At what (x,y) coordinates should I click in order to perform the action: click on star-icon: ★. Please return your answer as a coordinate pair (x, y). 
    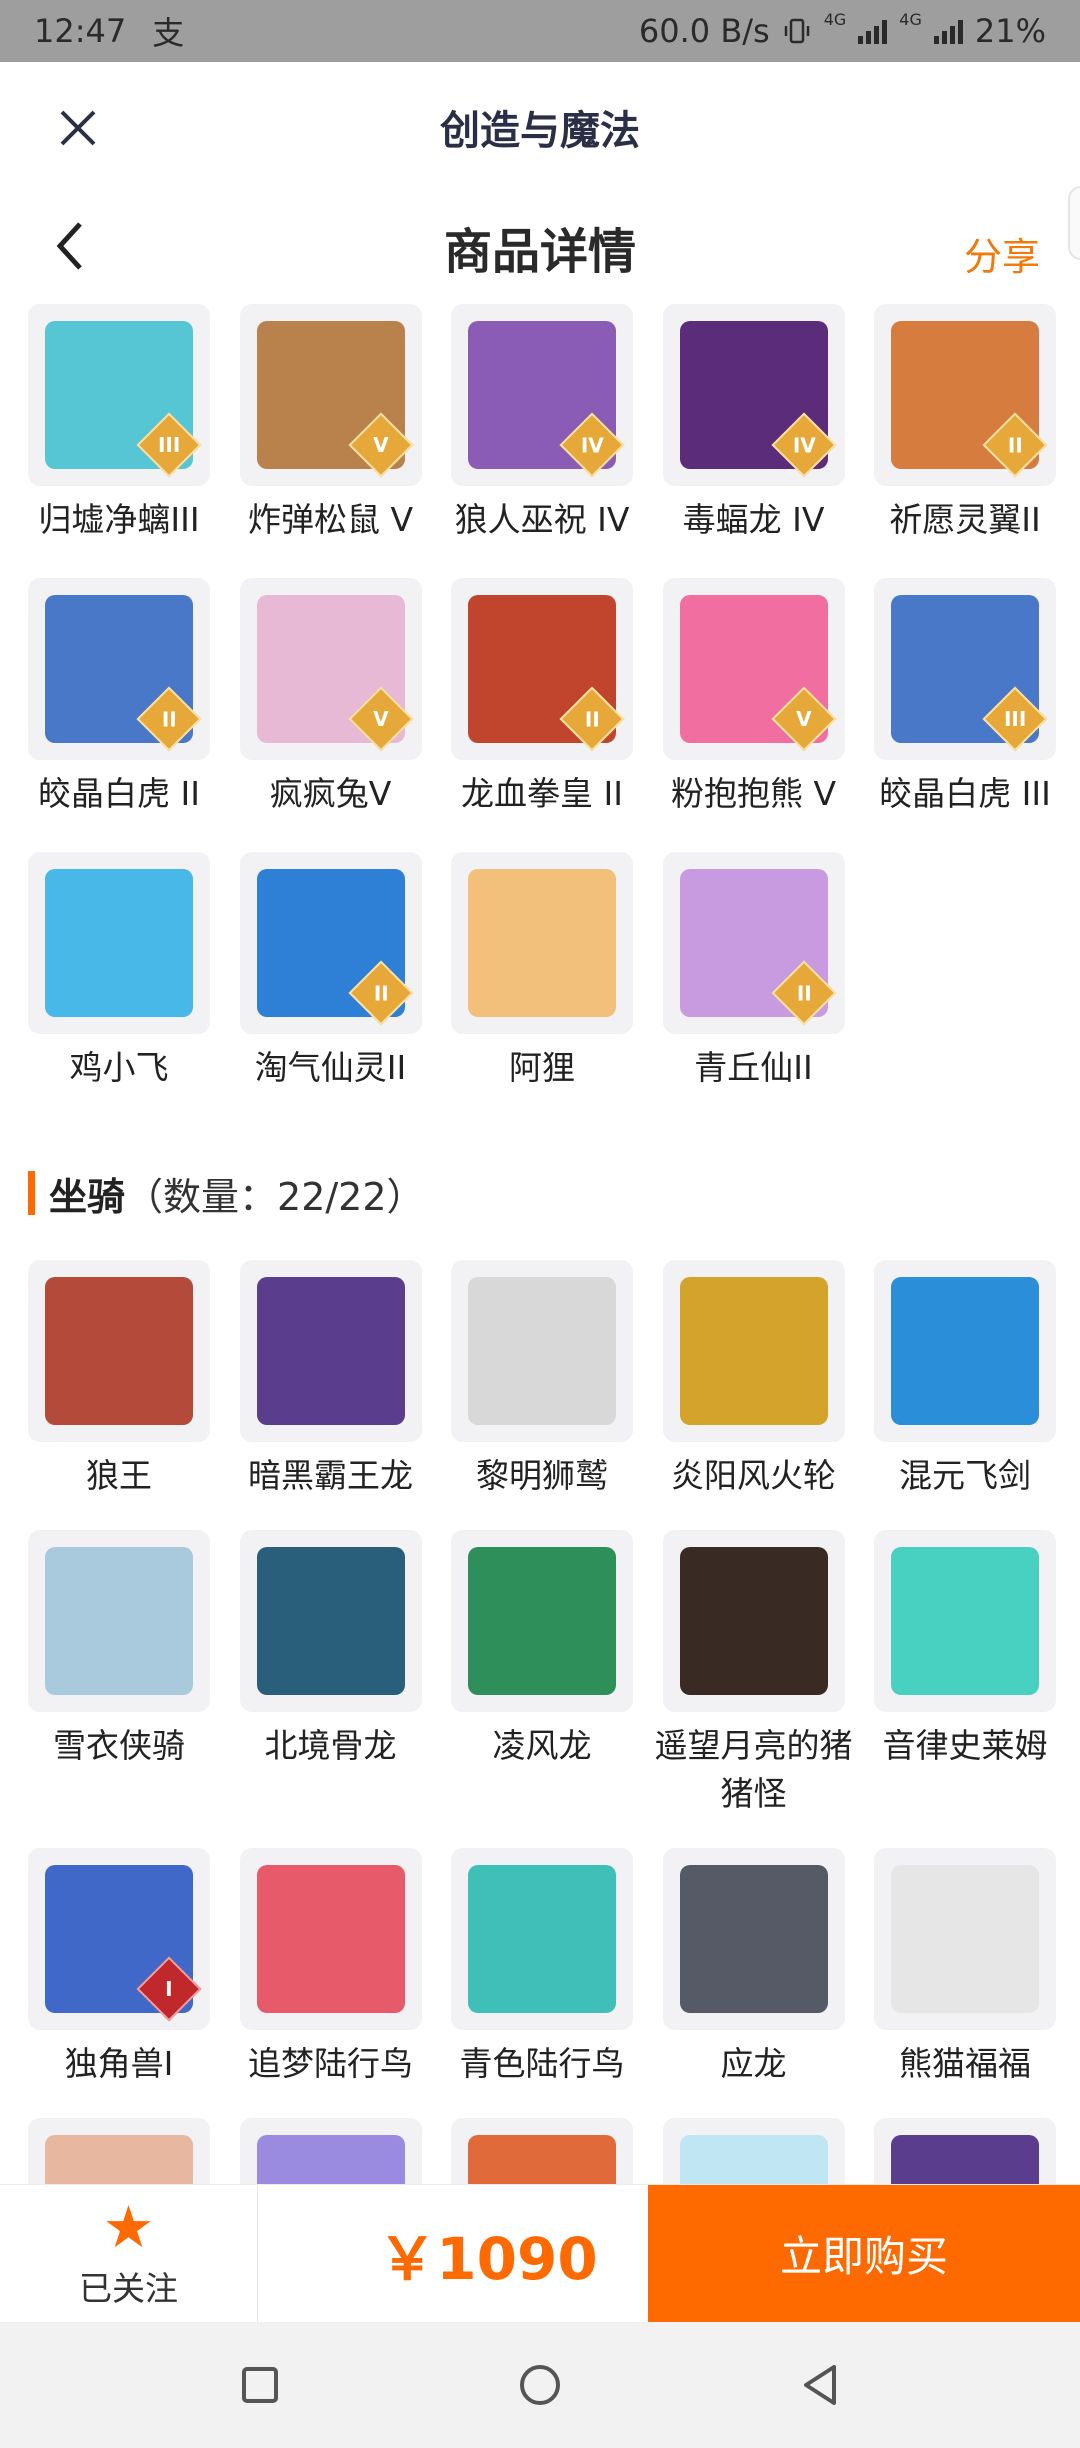
    Looking at the image, I should click on (128, 2226).